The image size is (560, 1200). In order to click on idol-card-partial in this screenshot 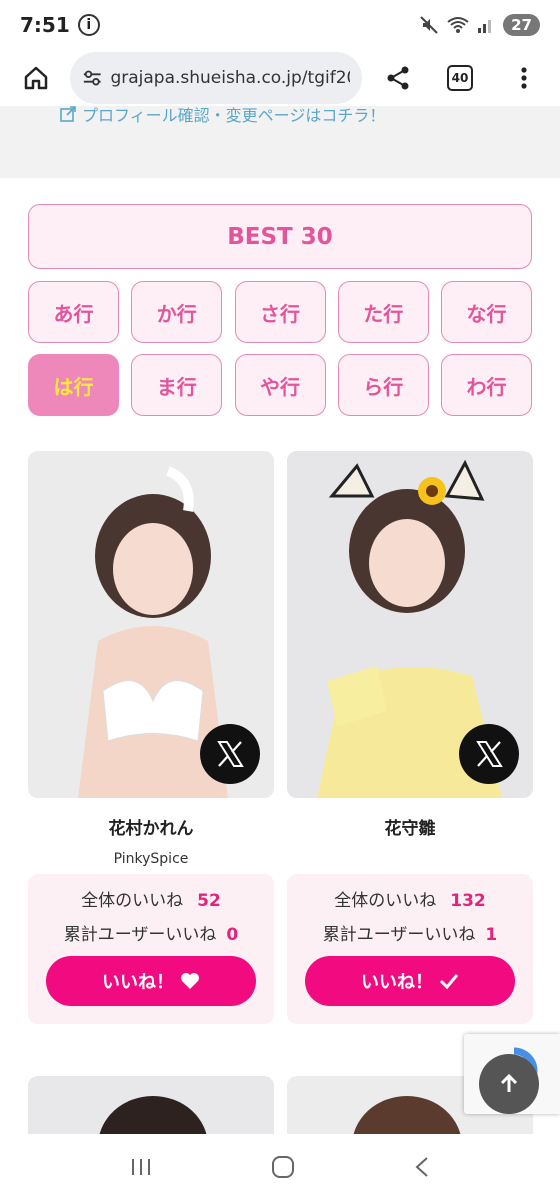, I will do `click(151, 1105)`.